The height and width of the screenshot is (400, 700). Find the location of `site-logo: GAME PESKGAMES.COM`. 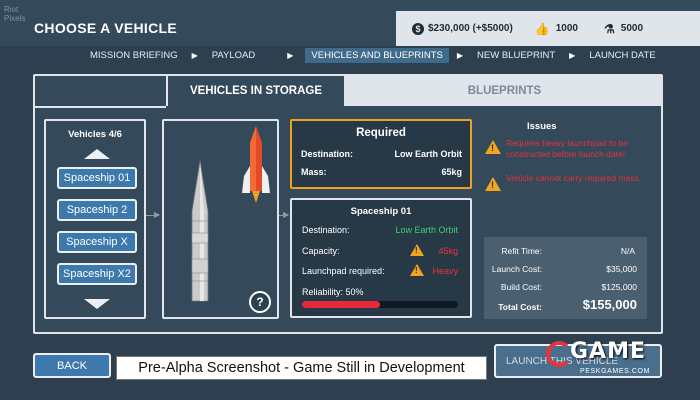

site-logo: GAME PESKGAMES.COM is located at coordinates (616, 362).